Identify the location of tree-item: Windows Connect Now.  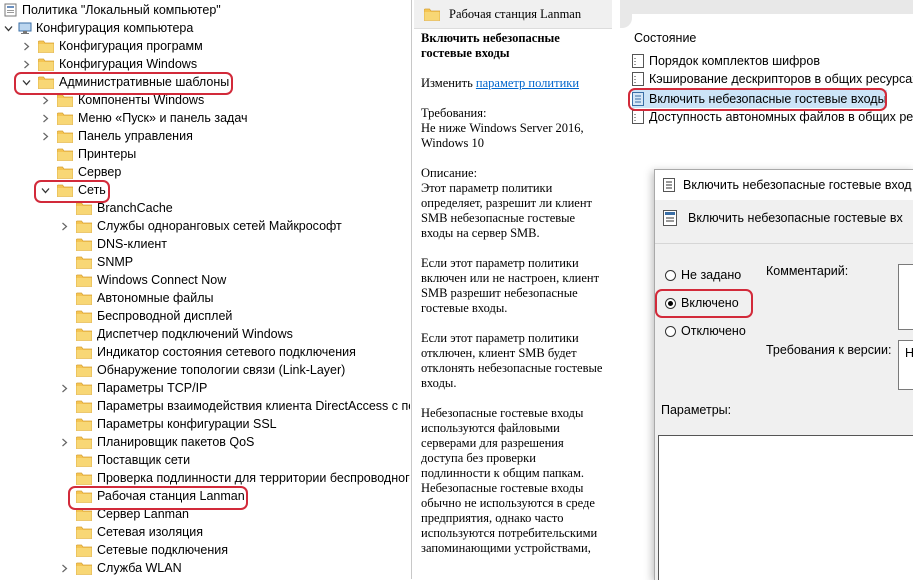
(142, 280).